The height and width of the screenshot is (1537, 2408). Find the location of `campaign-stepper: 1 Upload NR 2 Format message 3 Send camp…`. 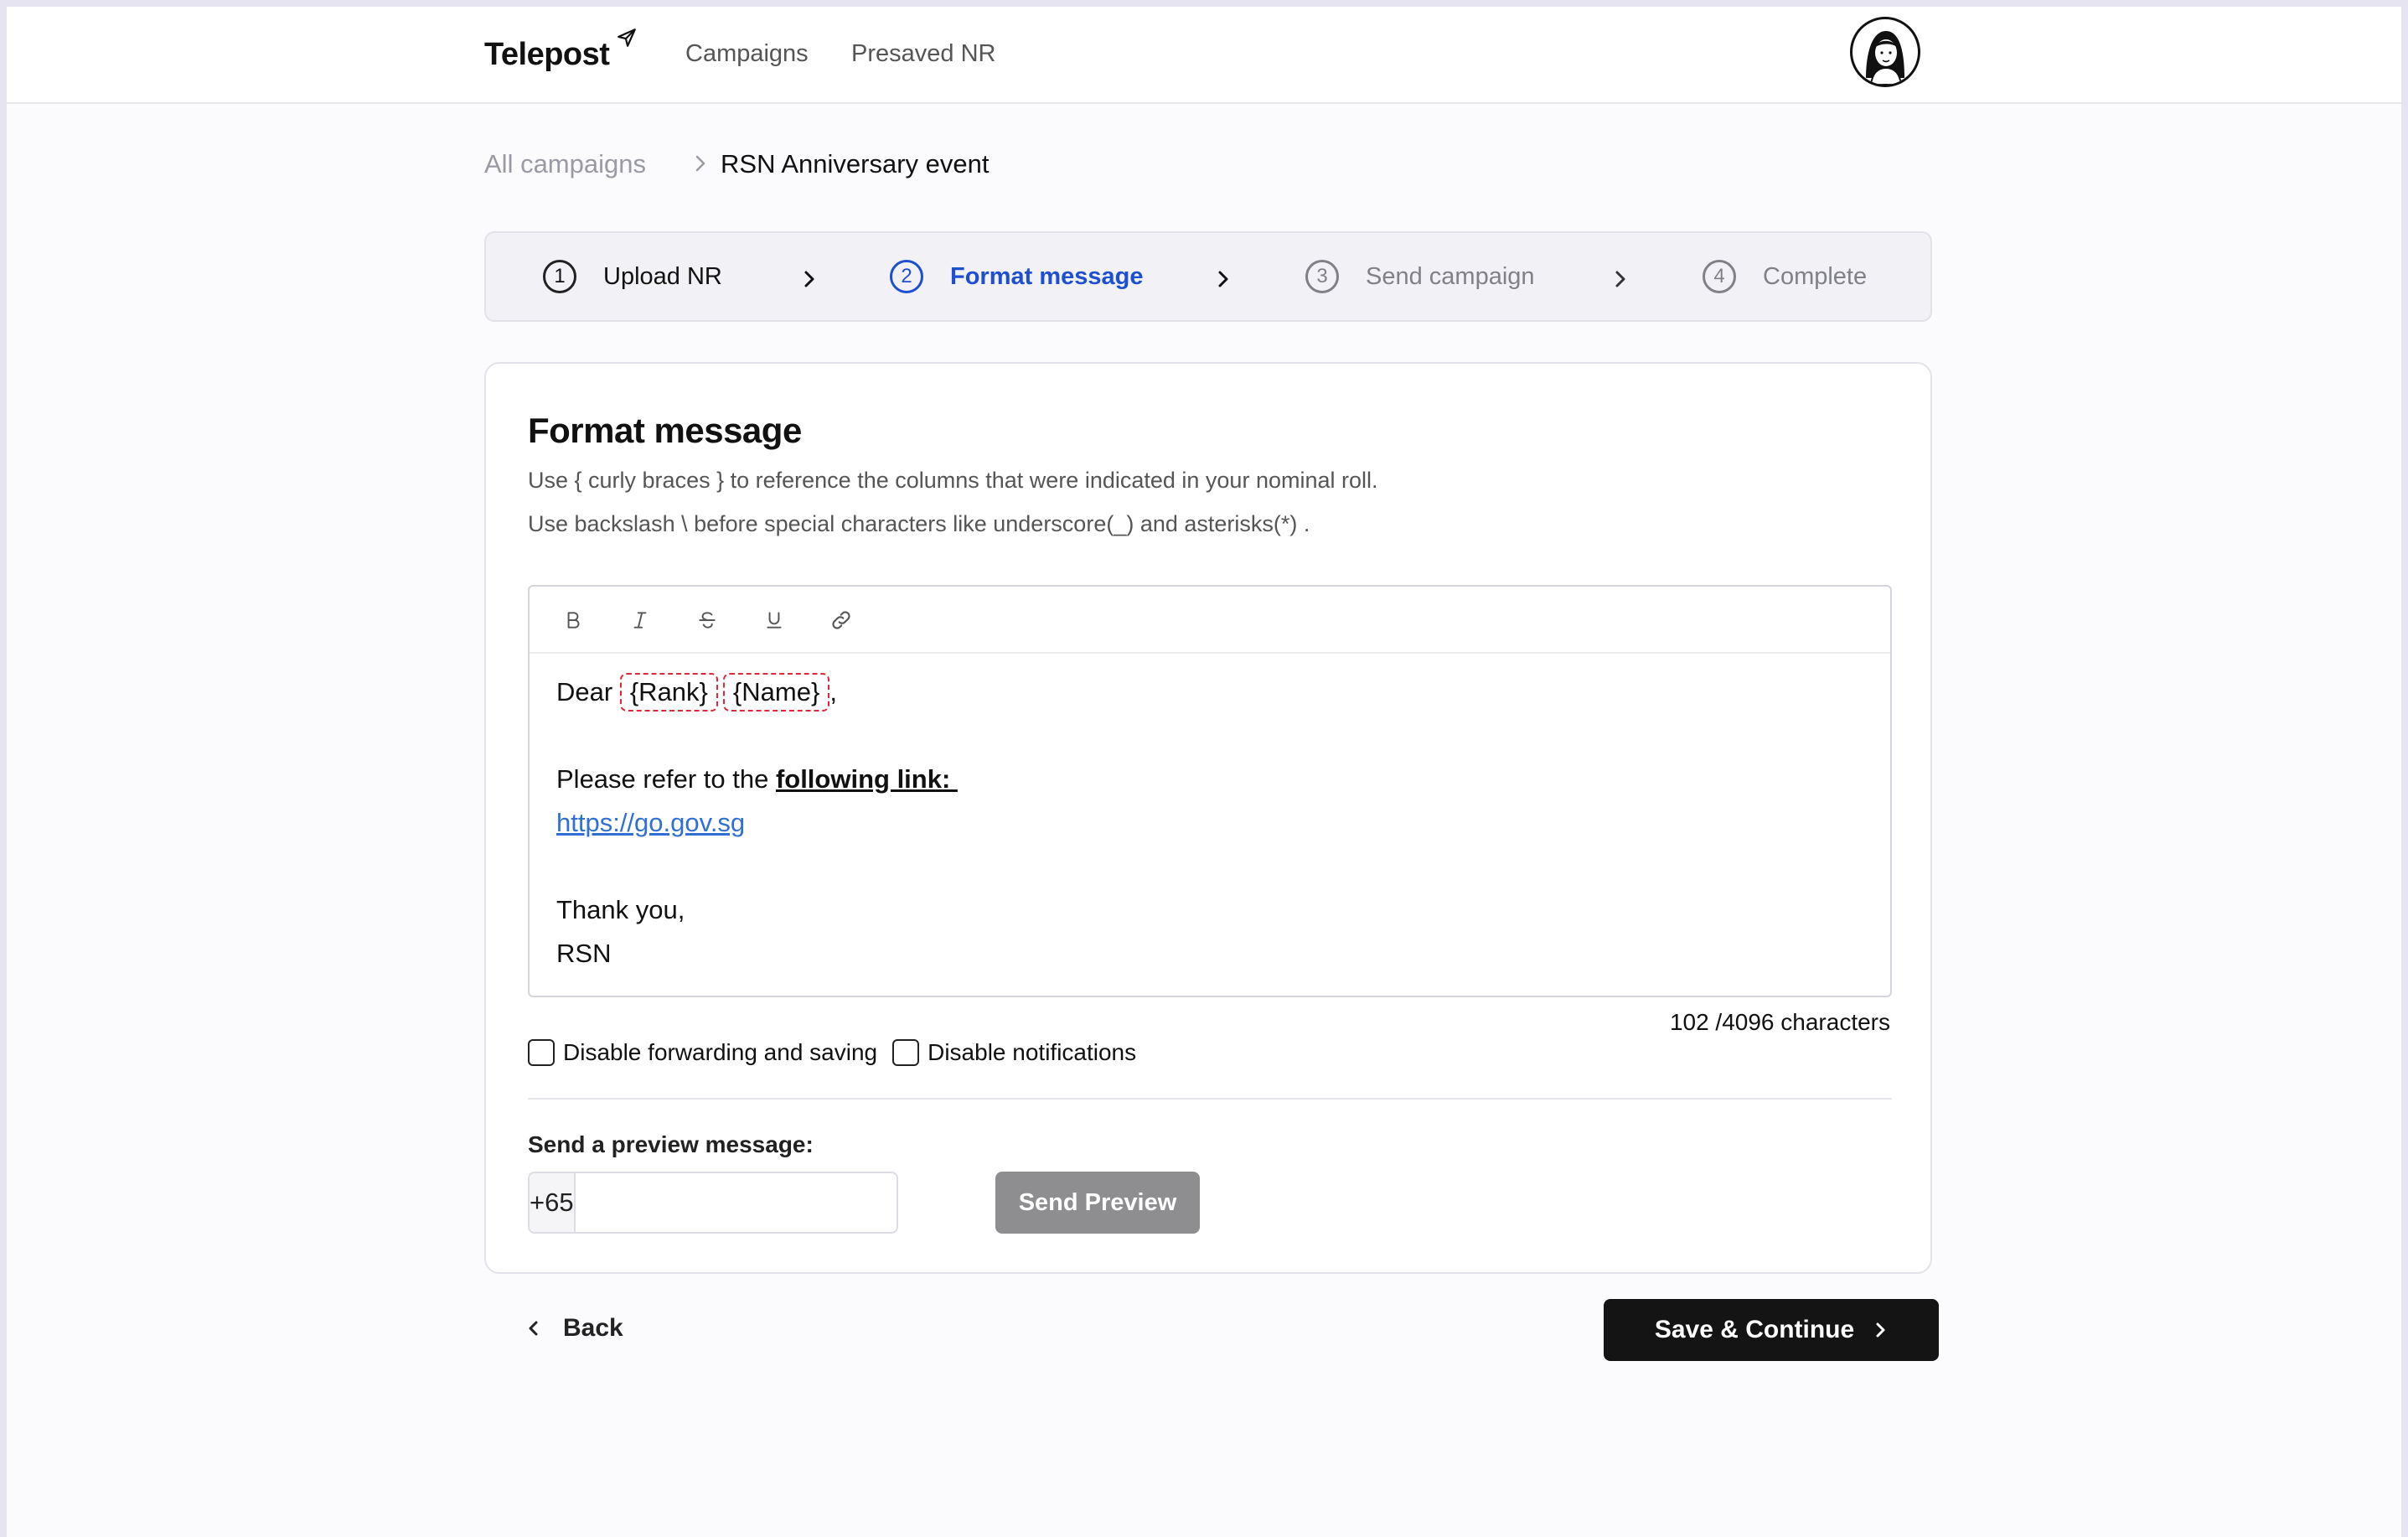

campaign-stepper: 1 Upload NR 2 Format message 3 Send camp… is located at coordinates (1208, 276).